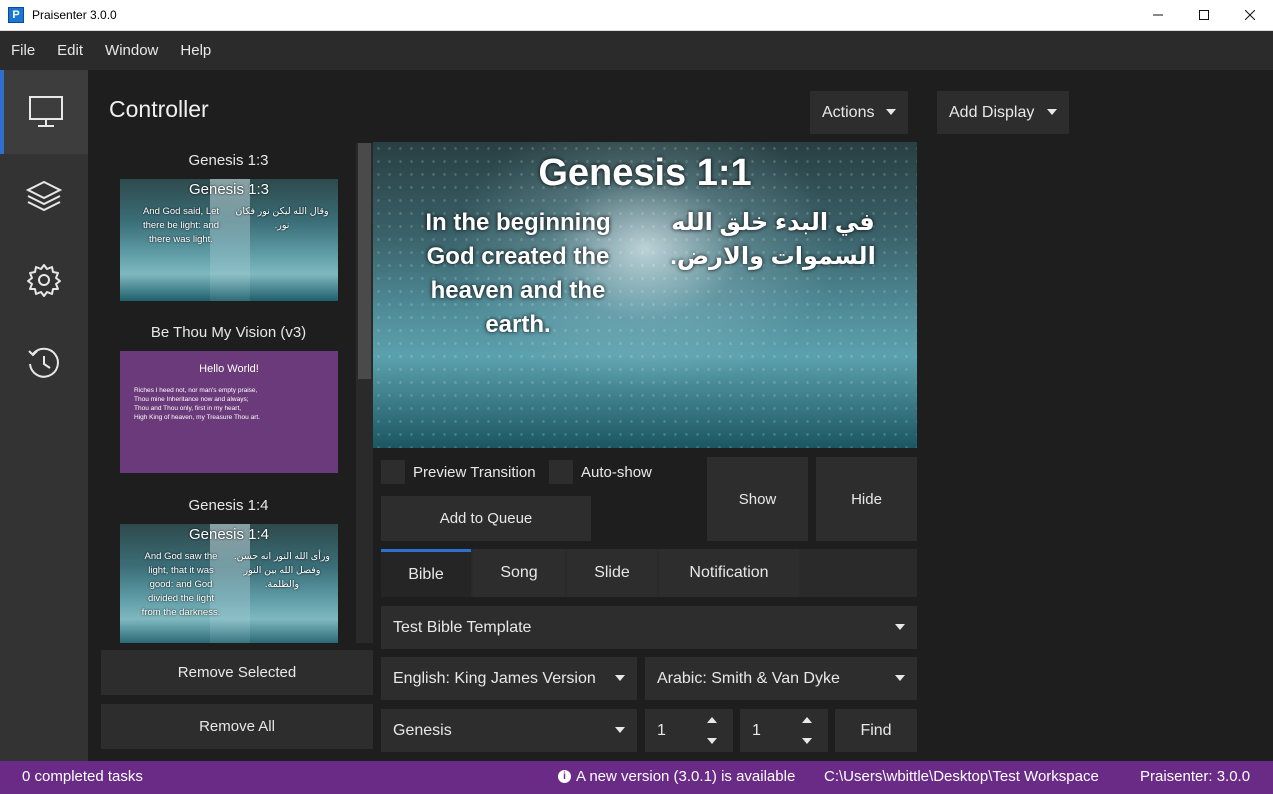 The width and height of the screenshot is (1273, 794). What do you see at coordinates (228, 160) in the screenshot?
I see `queue-item-title: Genesis 1:3` at bounding box center [228, 160].